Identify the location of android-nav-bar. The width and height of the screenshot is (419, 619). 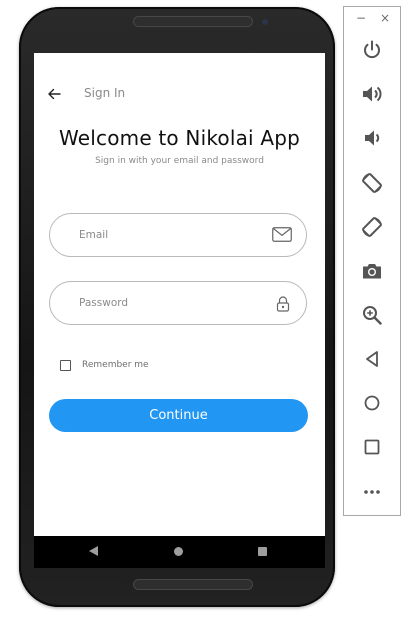
(179, 552).